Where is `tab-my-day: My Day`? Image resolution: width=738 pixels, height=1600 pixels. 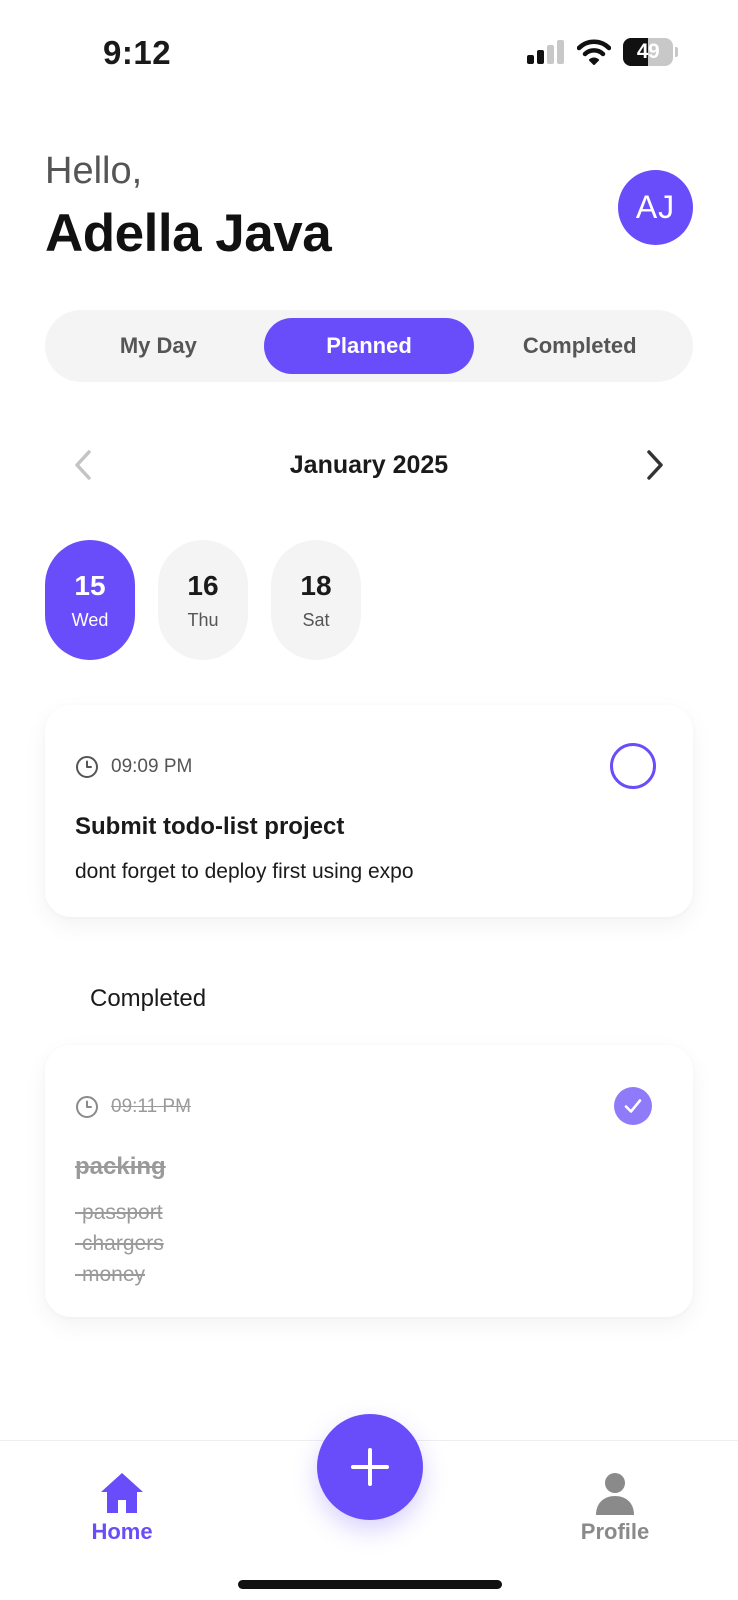
tab-my-day: My Day is located at coordinates (158, 346).